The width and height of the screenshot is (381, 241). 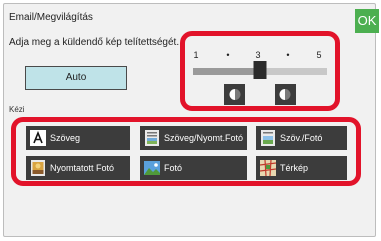 I want to click on mode-label-text-printed-photo: Szöveg/Nyomt.Fotó, so click(x=204, y=138).